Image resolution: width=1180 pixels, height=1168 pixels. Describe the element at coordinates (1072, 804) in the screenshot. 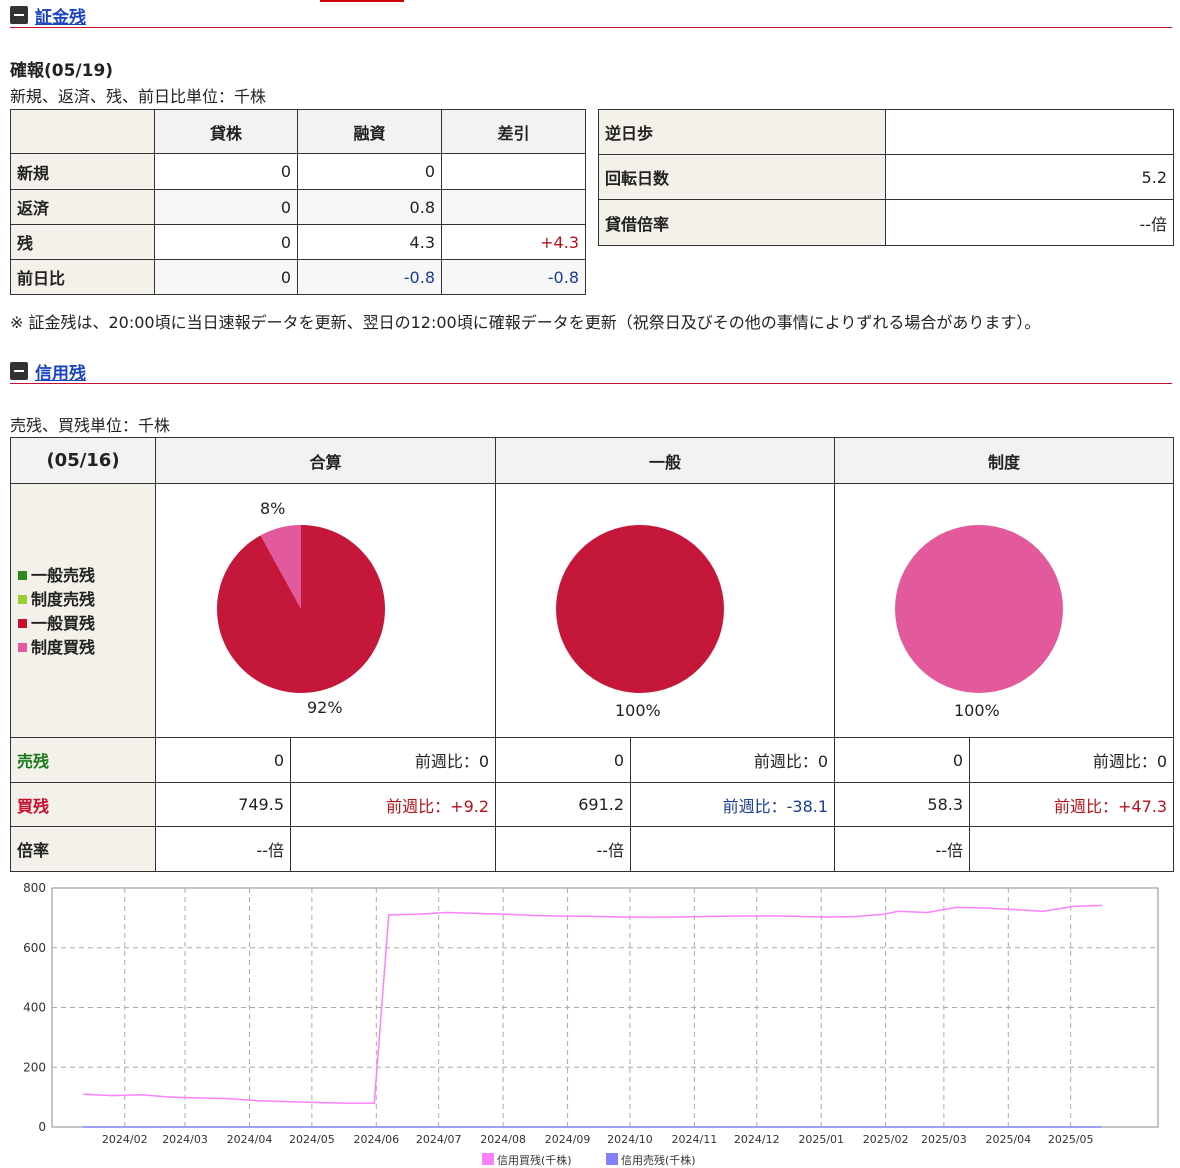

I see `buy-system-change: 前週比：+47.3` at that location.